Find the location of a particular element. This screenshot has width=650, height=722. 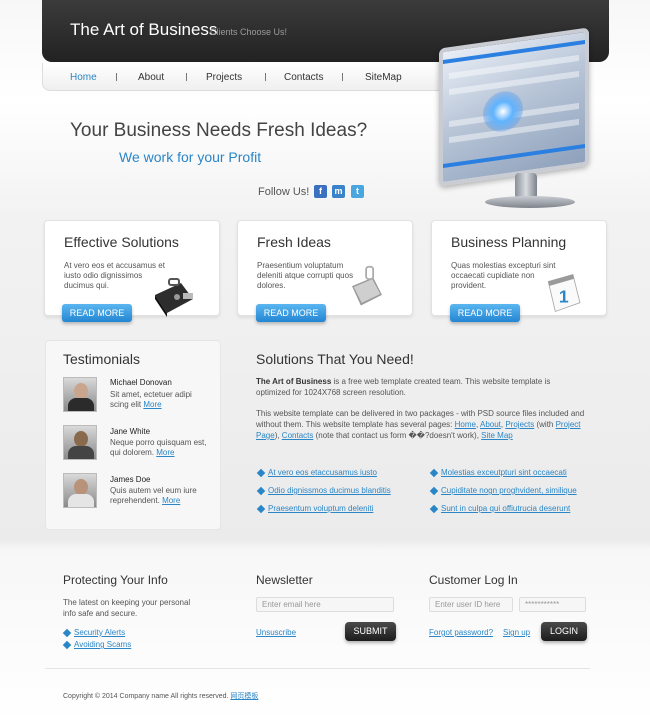

site-tagline: Clients Choose Us! is located at coordinates (249, 32).